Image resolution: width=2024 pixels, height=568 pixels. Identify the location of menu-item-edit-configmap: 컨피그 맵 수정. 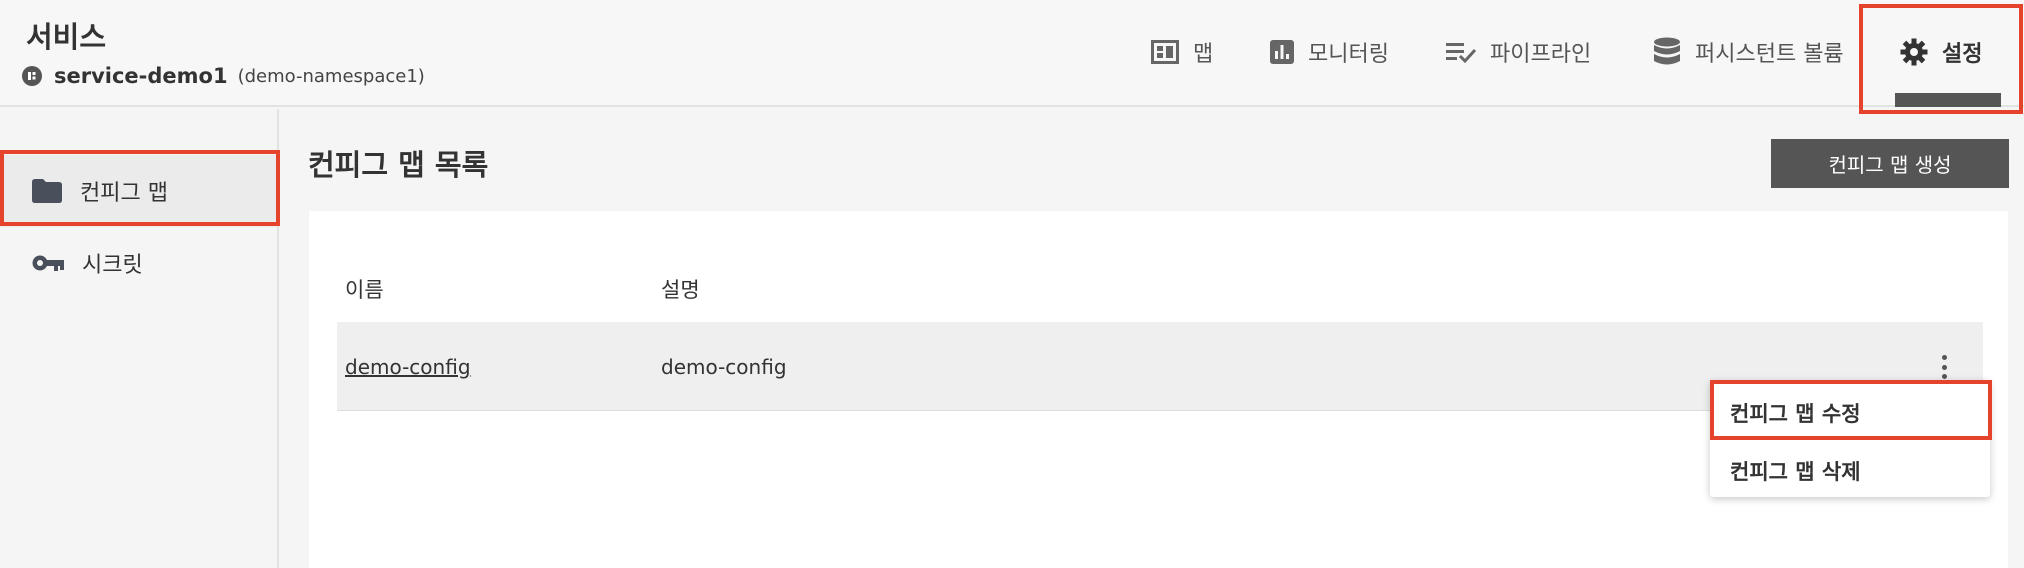
(1795, 413).